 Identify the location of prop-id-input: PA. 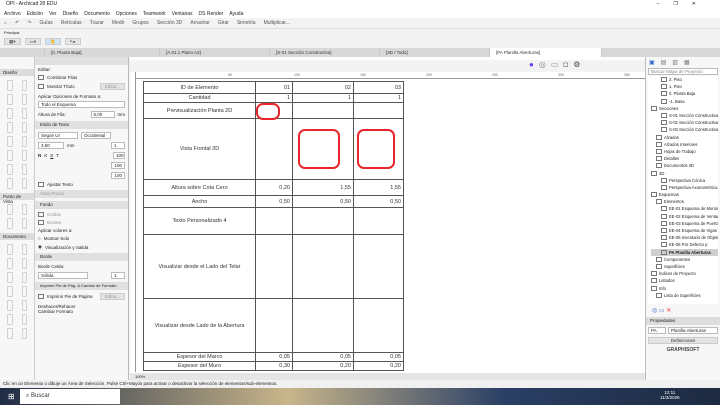
(657, 330).